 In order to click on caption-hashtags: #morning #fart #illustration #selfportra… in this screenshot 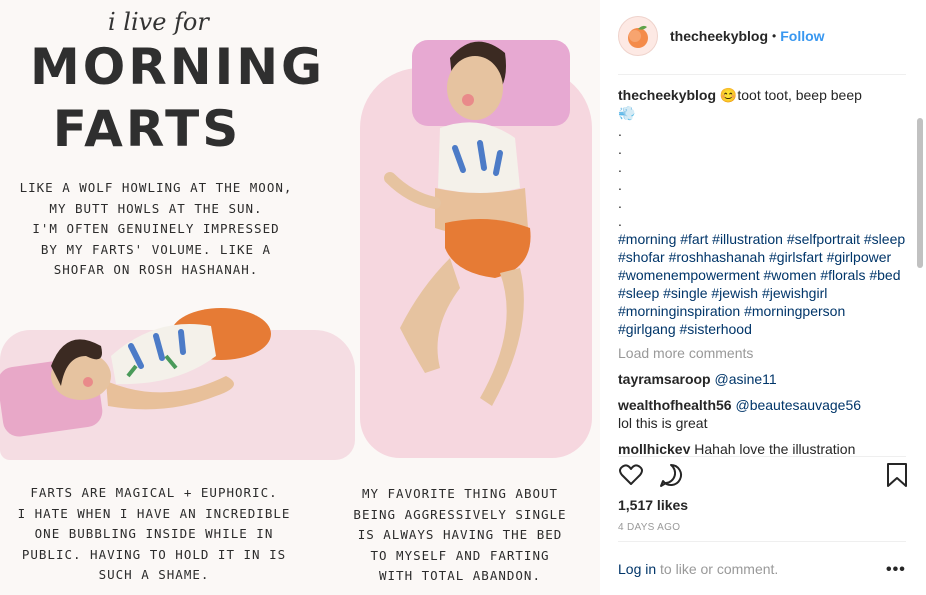, I will do `click(762, 284)`.